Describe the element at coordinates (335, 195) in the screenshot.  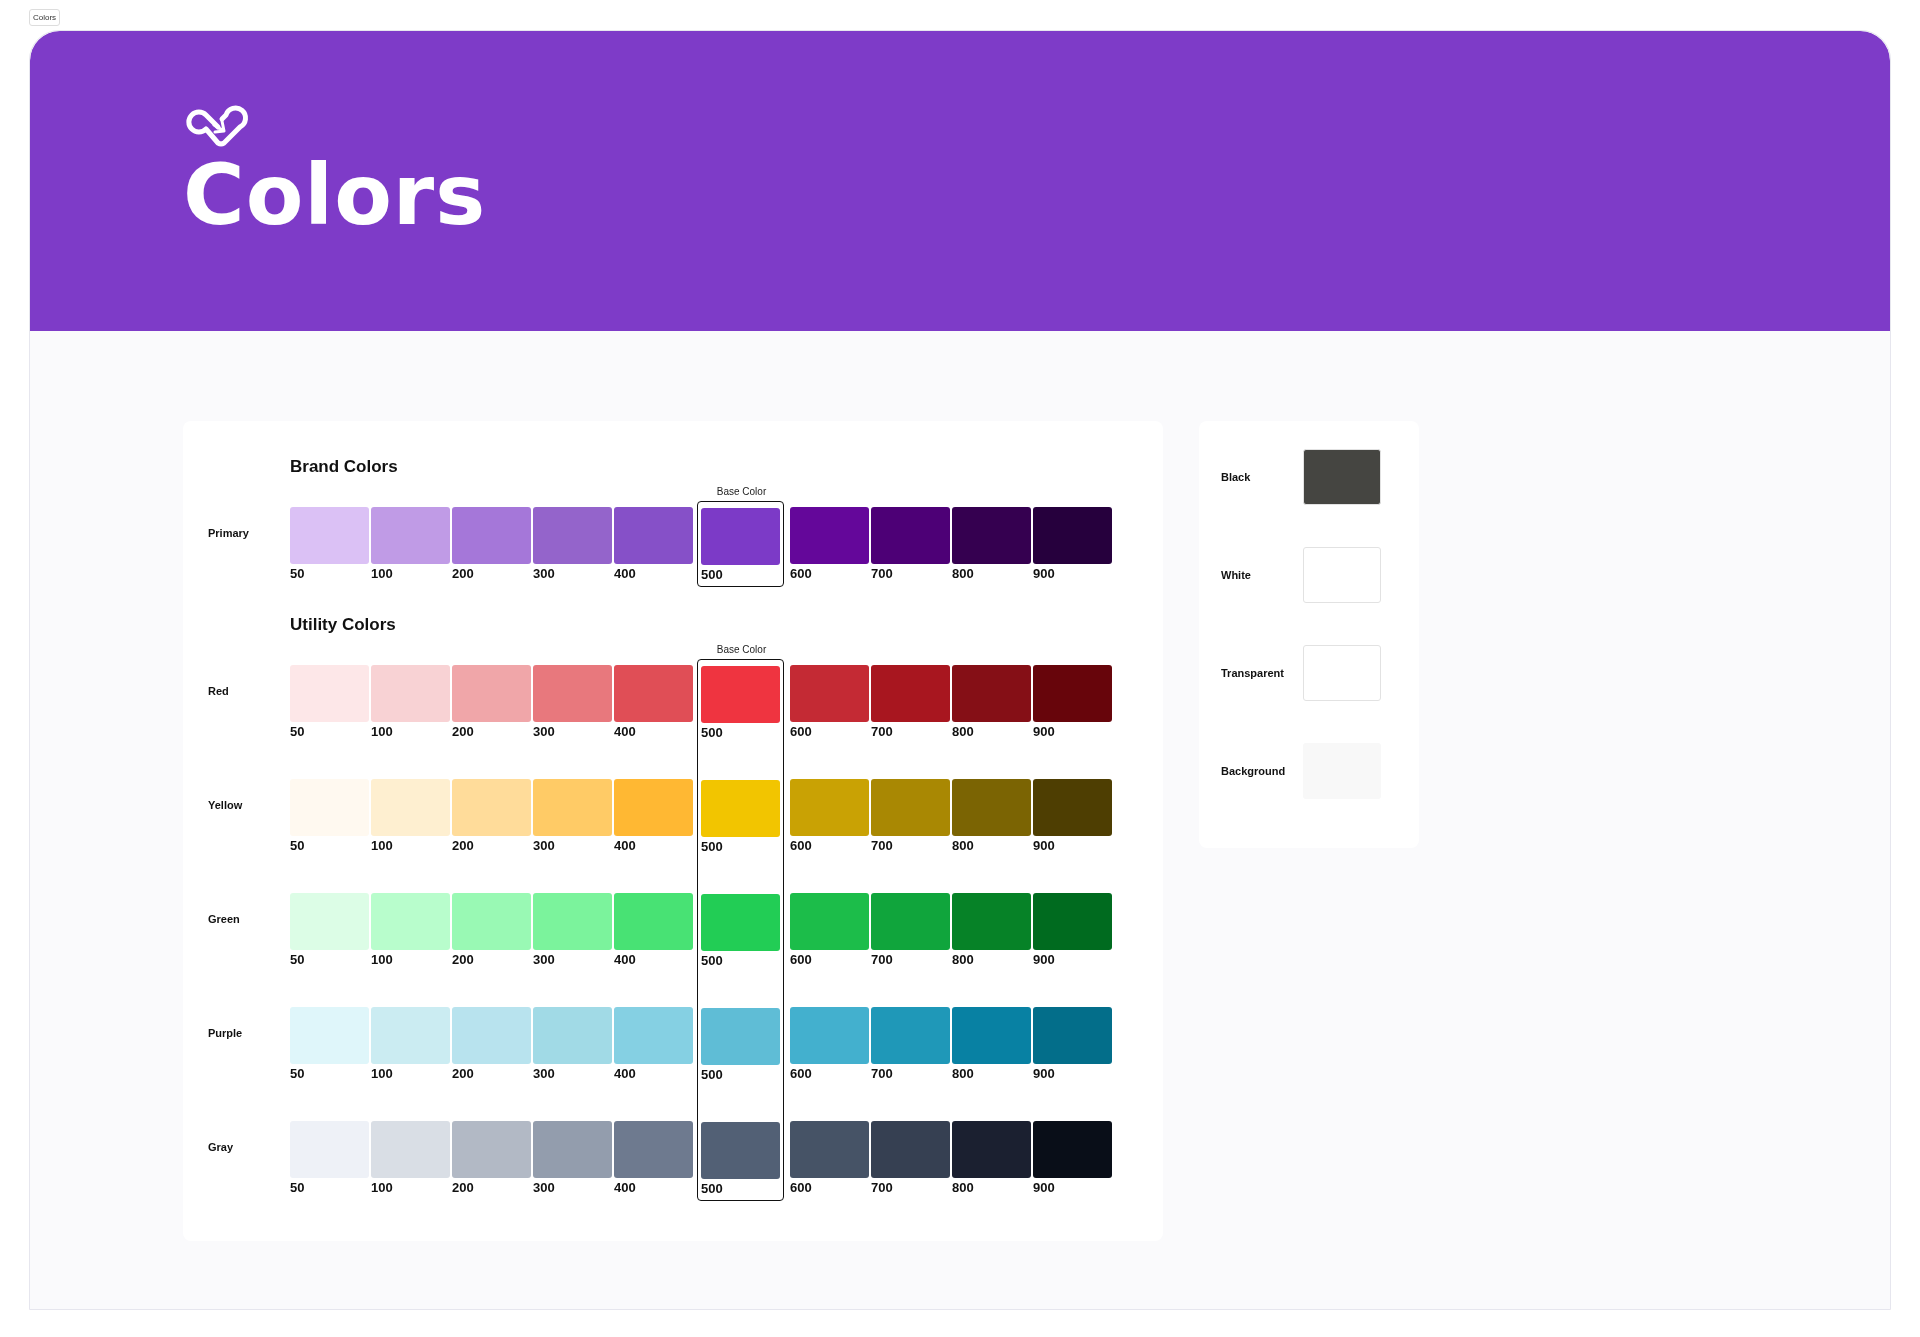
I see `page-title: Colors` at that location.